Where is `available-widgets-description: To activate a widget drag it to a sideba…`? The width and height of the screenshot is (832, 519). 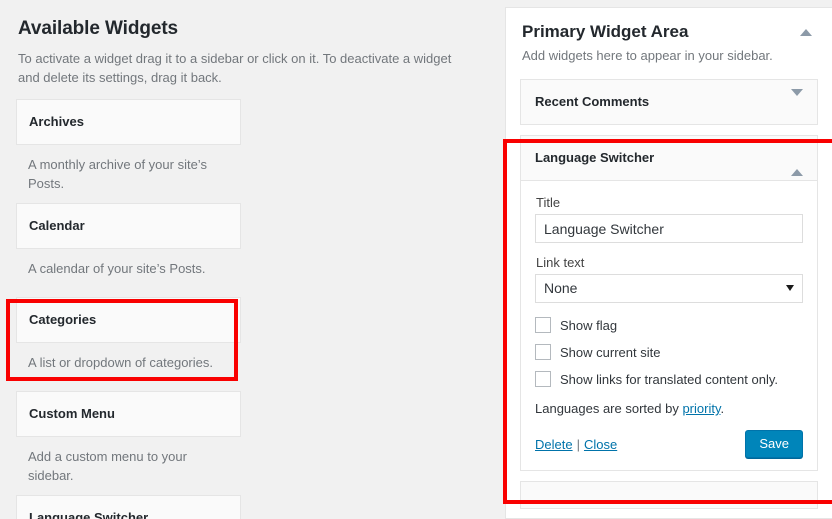 available-widgets-description: To activate a widget drag it to a sideba… is located at coordinates (235, 68).